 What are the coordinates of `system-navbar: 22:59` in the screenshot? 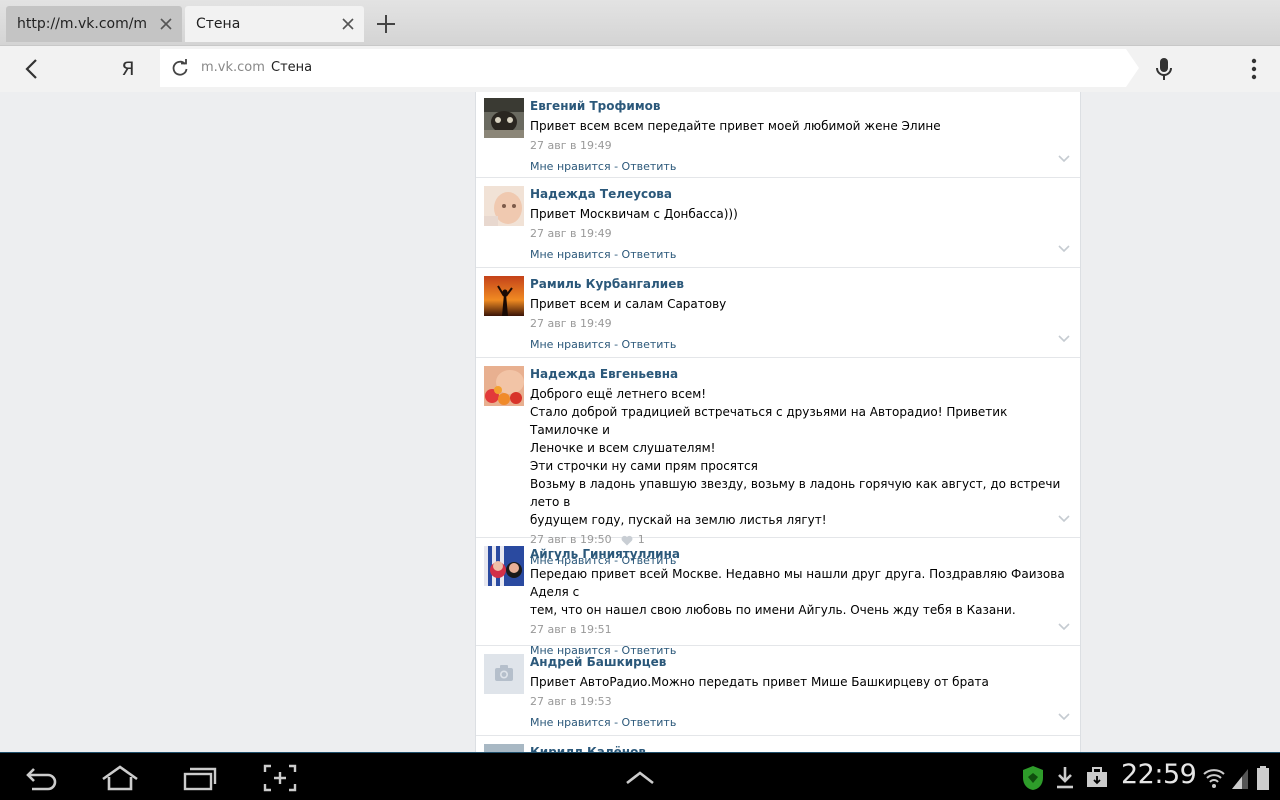 It's located at (640, 776).